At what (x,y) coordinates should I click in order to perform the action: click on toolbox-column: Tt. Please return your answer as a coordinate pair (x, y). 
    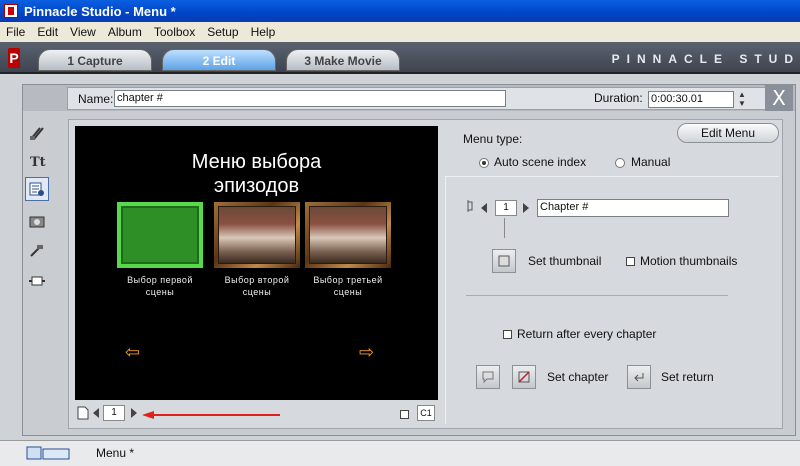
    Looking at the image, I should click on (37, 274).